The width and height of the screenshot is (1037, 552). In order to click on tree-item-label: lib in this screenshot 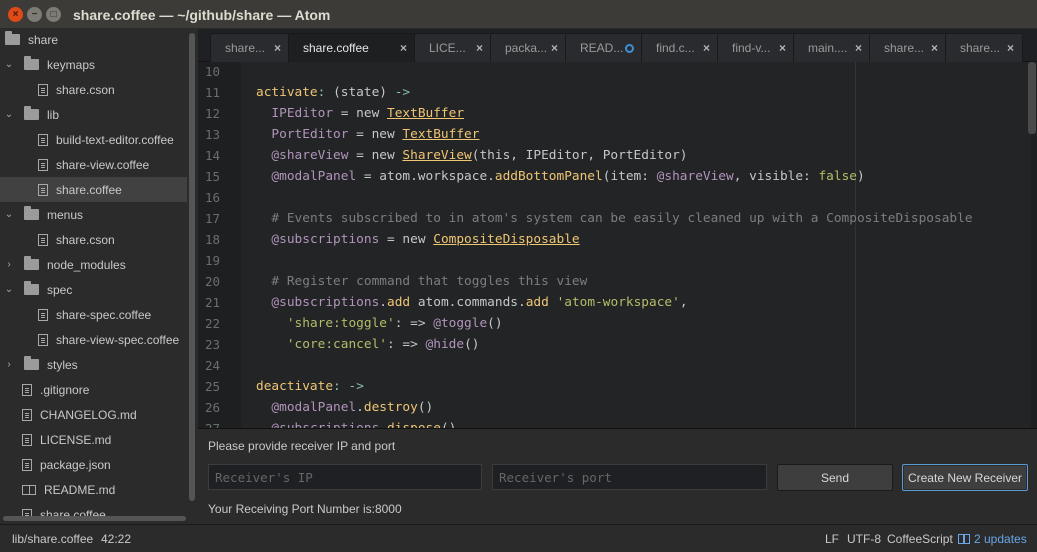, I will do `click(53, 114)`.